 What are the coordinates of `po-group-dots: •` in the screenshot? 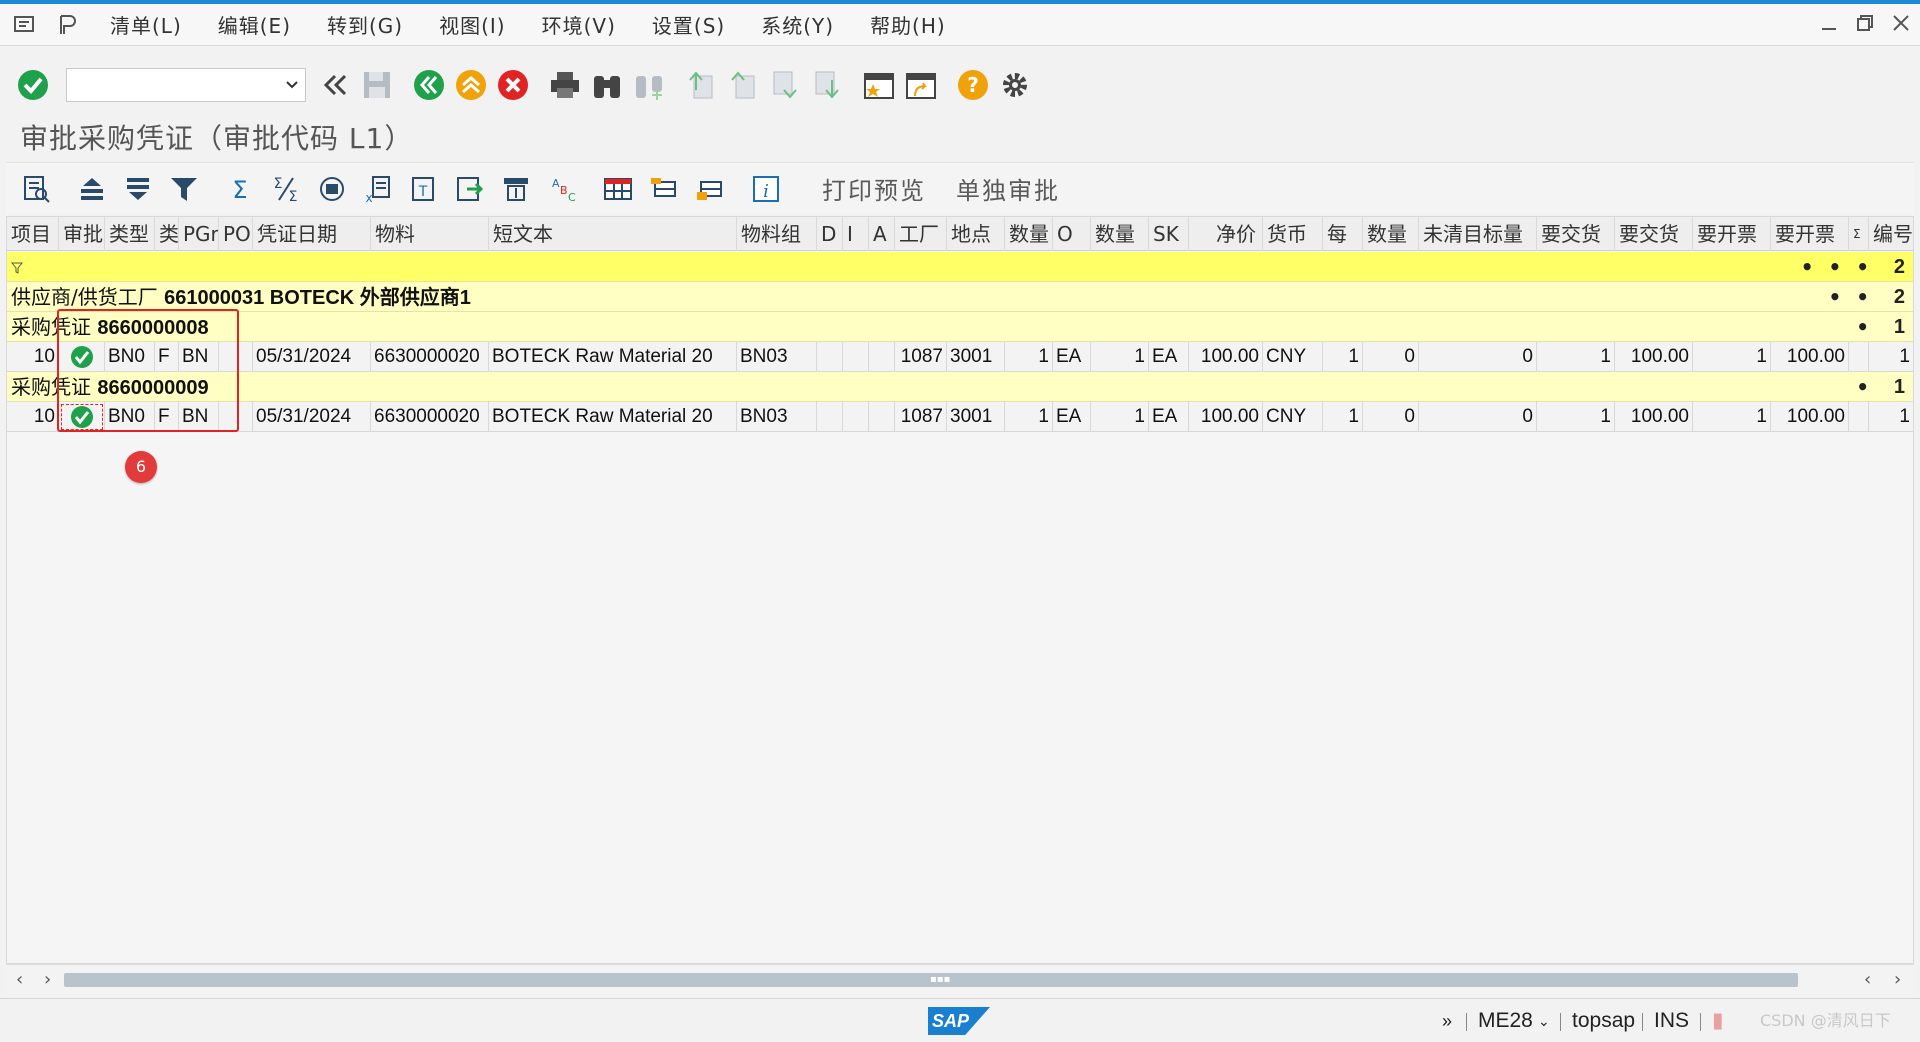 It's located at (1864, 387).